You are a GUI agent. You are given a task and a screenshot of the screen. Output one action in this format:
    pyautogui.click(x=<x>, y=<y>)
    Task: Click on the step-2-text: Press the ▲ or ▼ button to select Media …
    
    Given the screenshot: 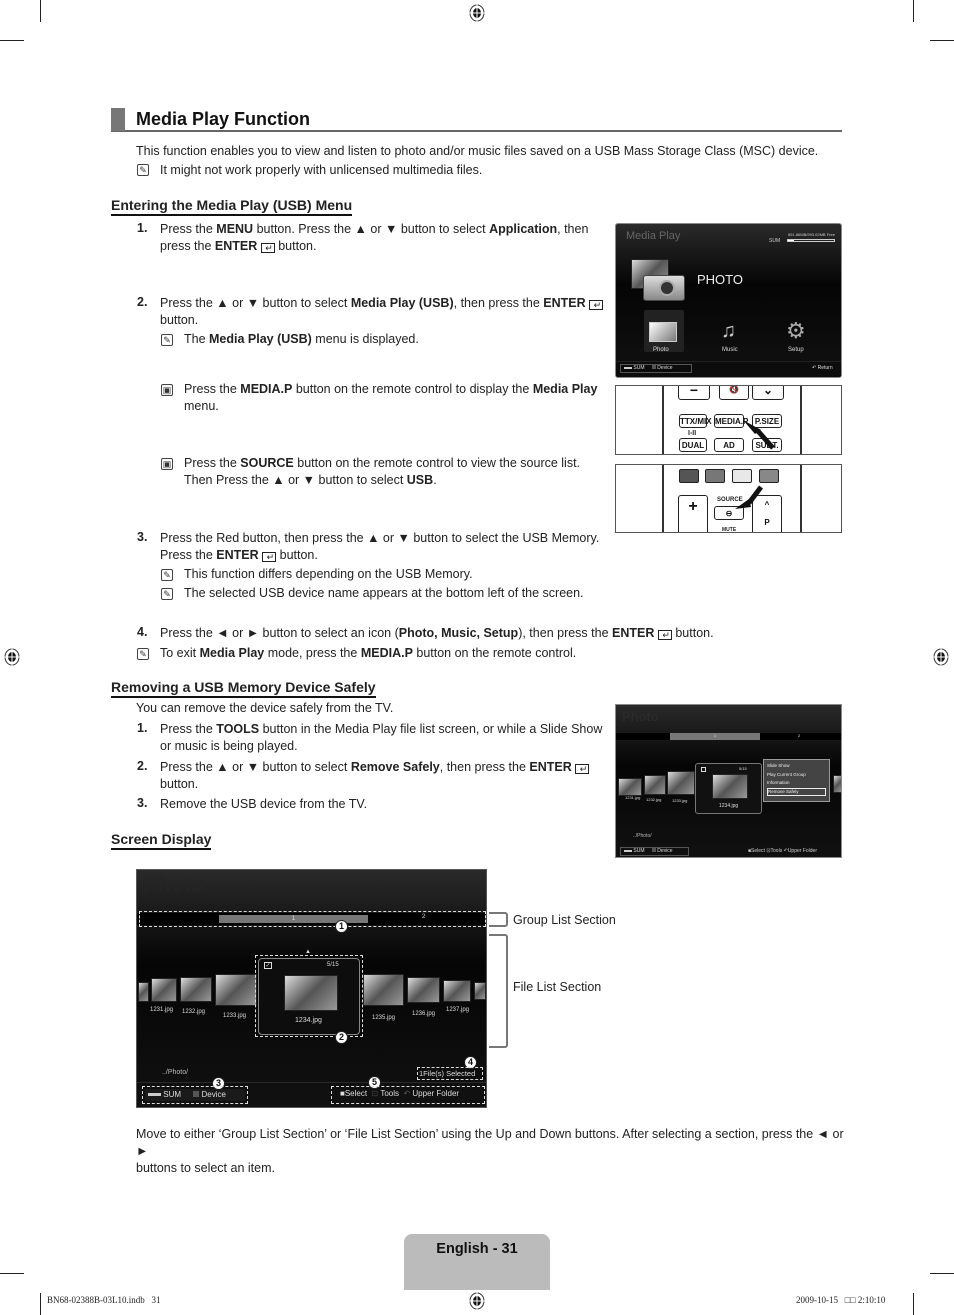 What is the action you would take?
    pyautogui.click(x=382, y=312)
    